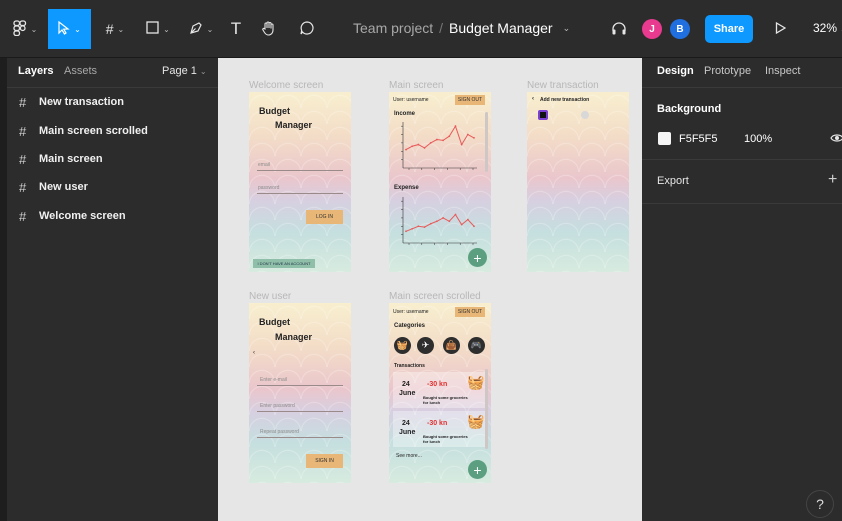  Describe the element at coordinates (758, 139) in the screenshot. I see `background-opacity-input: 100%` at that location.